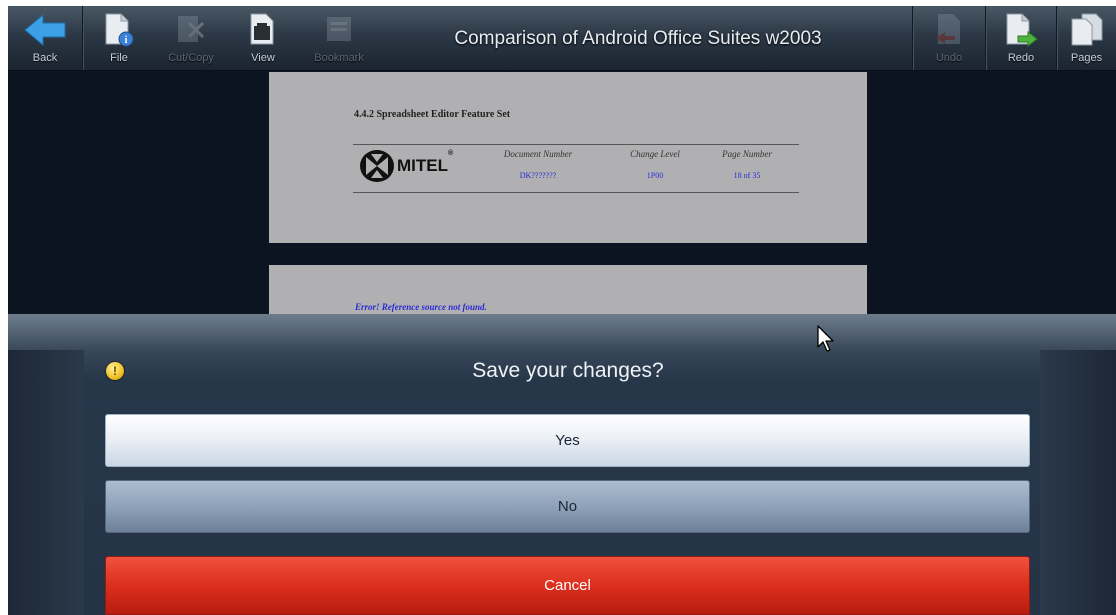 This screenshot has width=1116, height=615. I want to click on bookmark-button: Bookmark, so click(339, 38).